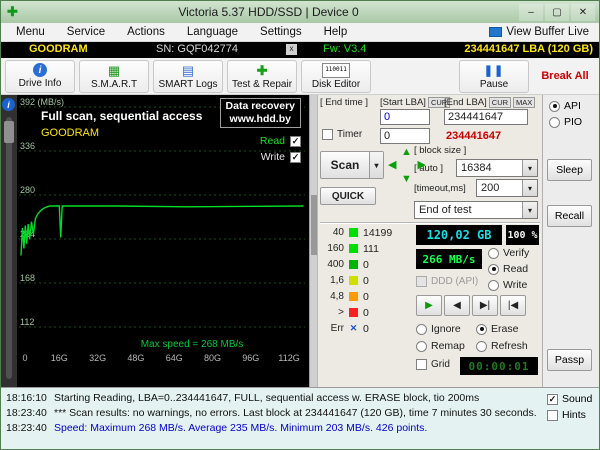 Image resolution: width=600 pixels, height=450 pixels. What do you see at coordinates (366, 312) in the screenshot?
I see `bin-count: 0` at bounding box center [366, 312].